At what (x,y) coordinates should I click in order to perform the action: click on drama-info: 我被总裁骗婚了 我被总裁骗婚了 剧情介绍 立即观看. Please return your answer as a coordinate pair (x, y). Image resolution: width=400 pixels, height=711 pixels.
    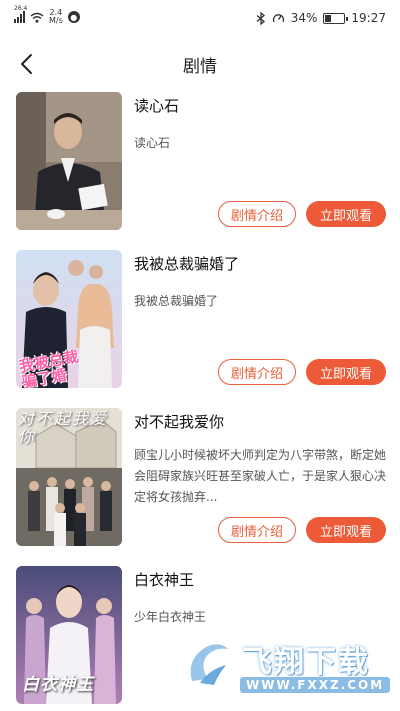
    Looking at the image, I should click on (260, 320).